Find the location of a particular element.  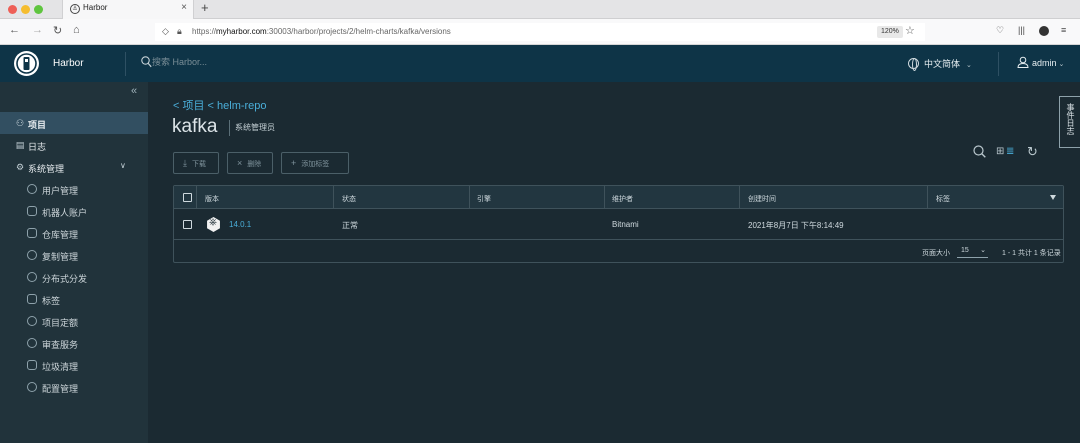

card-view-icon: ⊞ is located at coordinates (1000, 151).